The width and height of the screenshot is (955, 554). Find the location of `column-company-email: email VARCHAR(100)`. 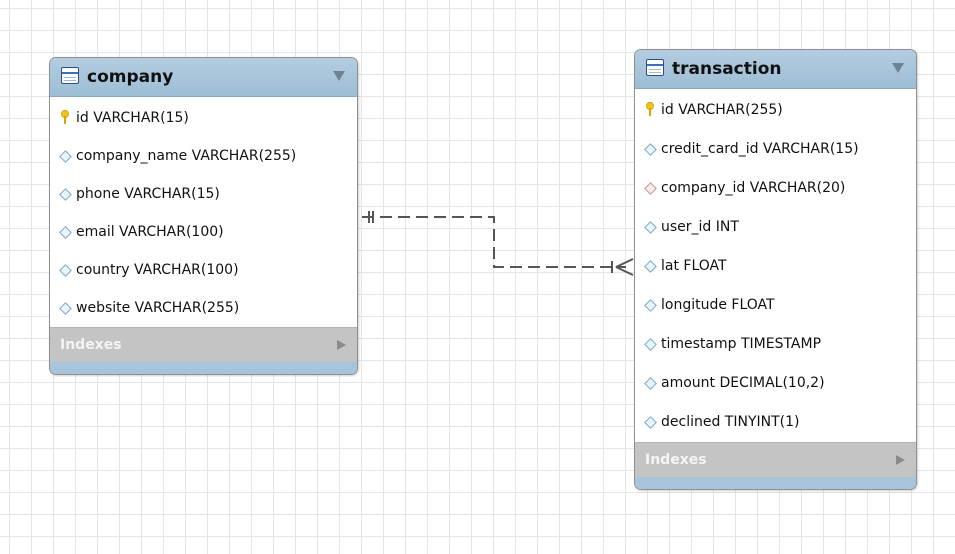

column-company-email: email VARCHAR(100) is located at coordinates (203, 232).